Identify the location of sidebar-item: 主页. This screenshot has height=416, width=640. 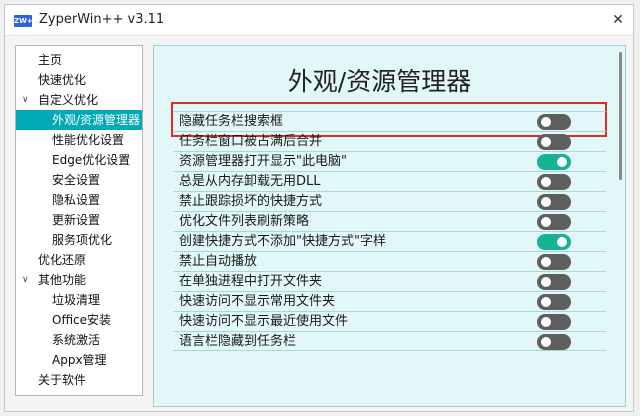
(79, 60).